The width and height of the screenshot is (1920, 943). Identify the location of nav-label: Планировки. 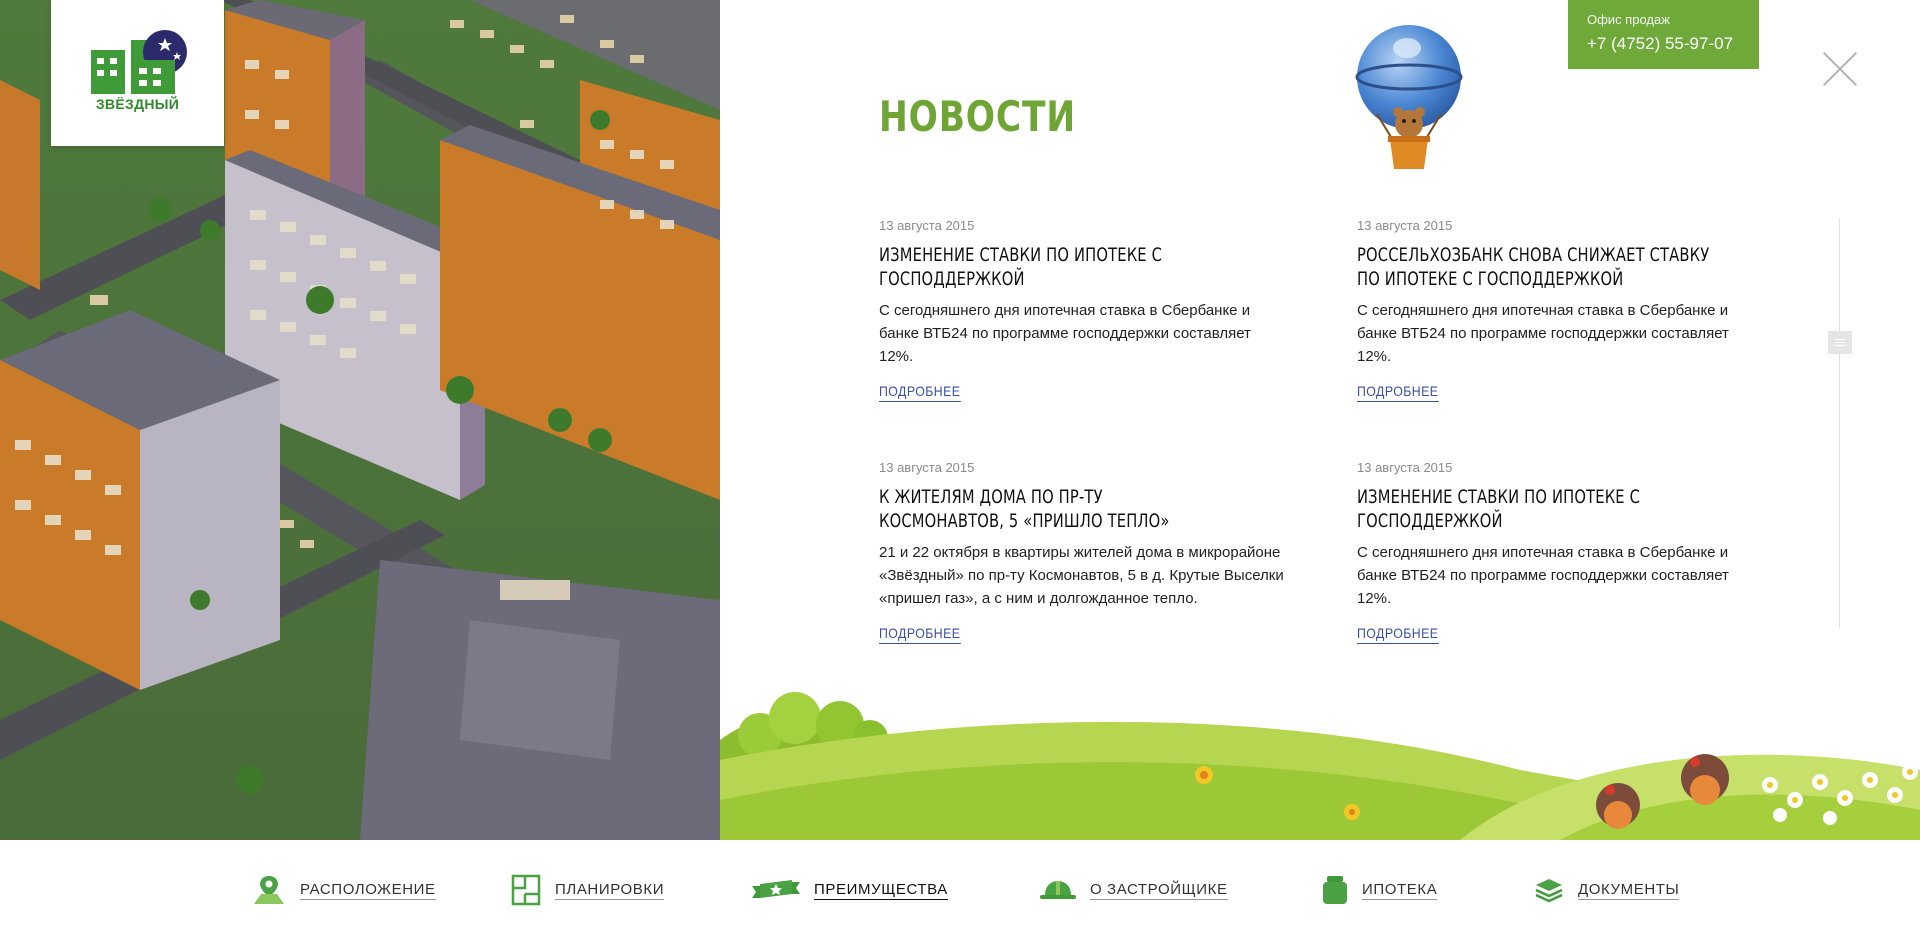
(610, 890).